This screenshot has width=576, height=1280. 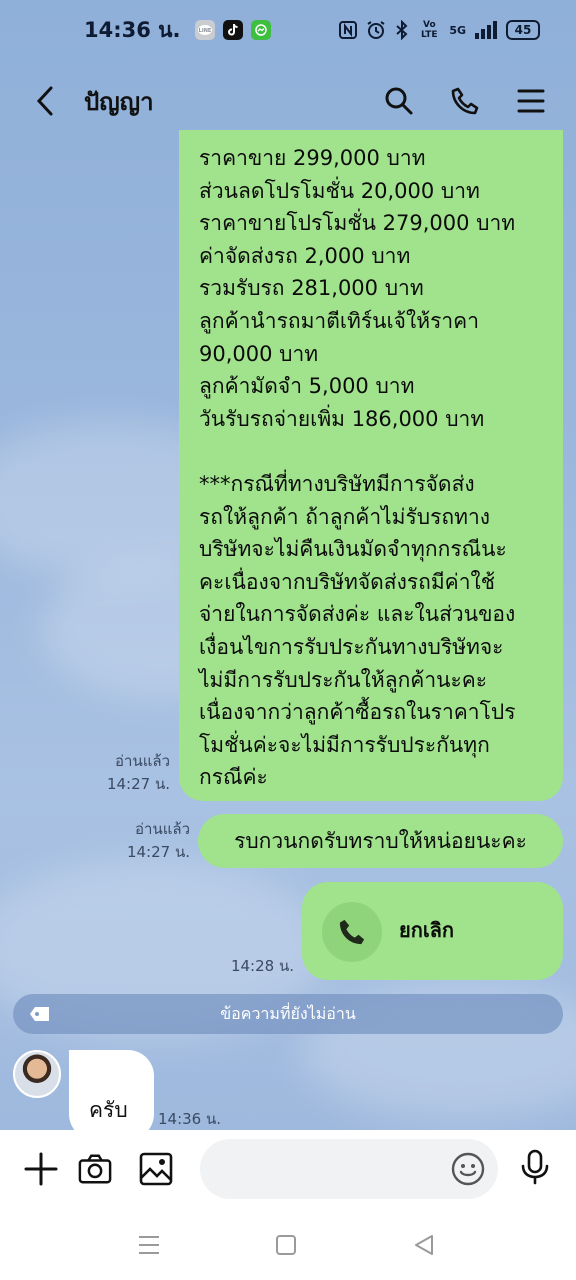 I want to click on unread-divider: ข้อความที่ยังไม่อ่าน, so click(x=288, y=1014).